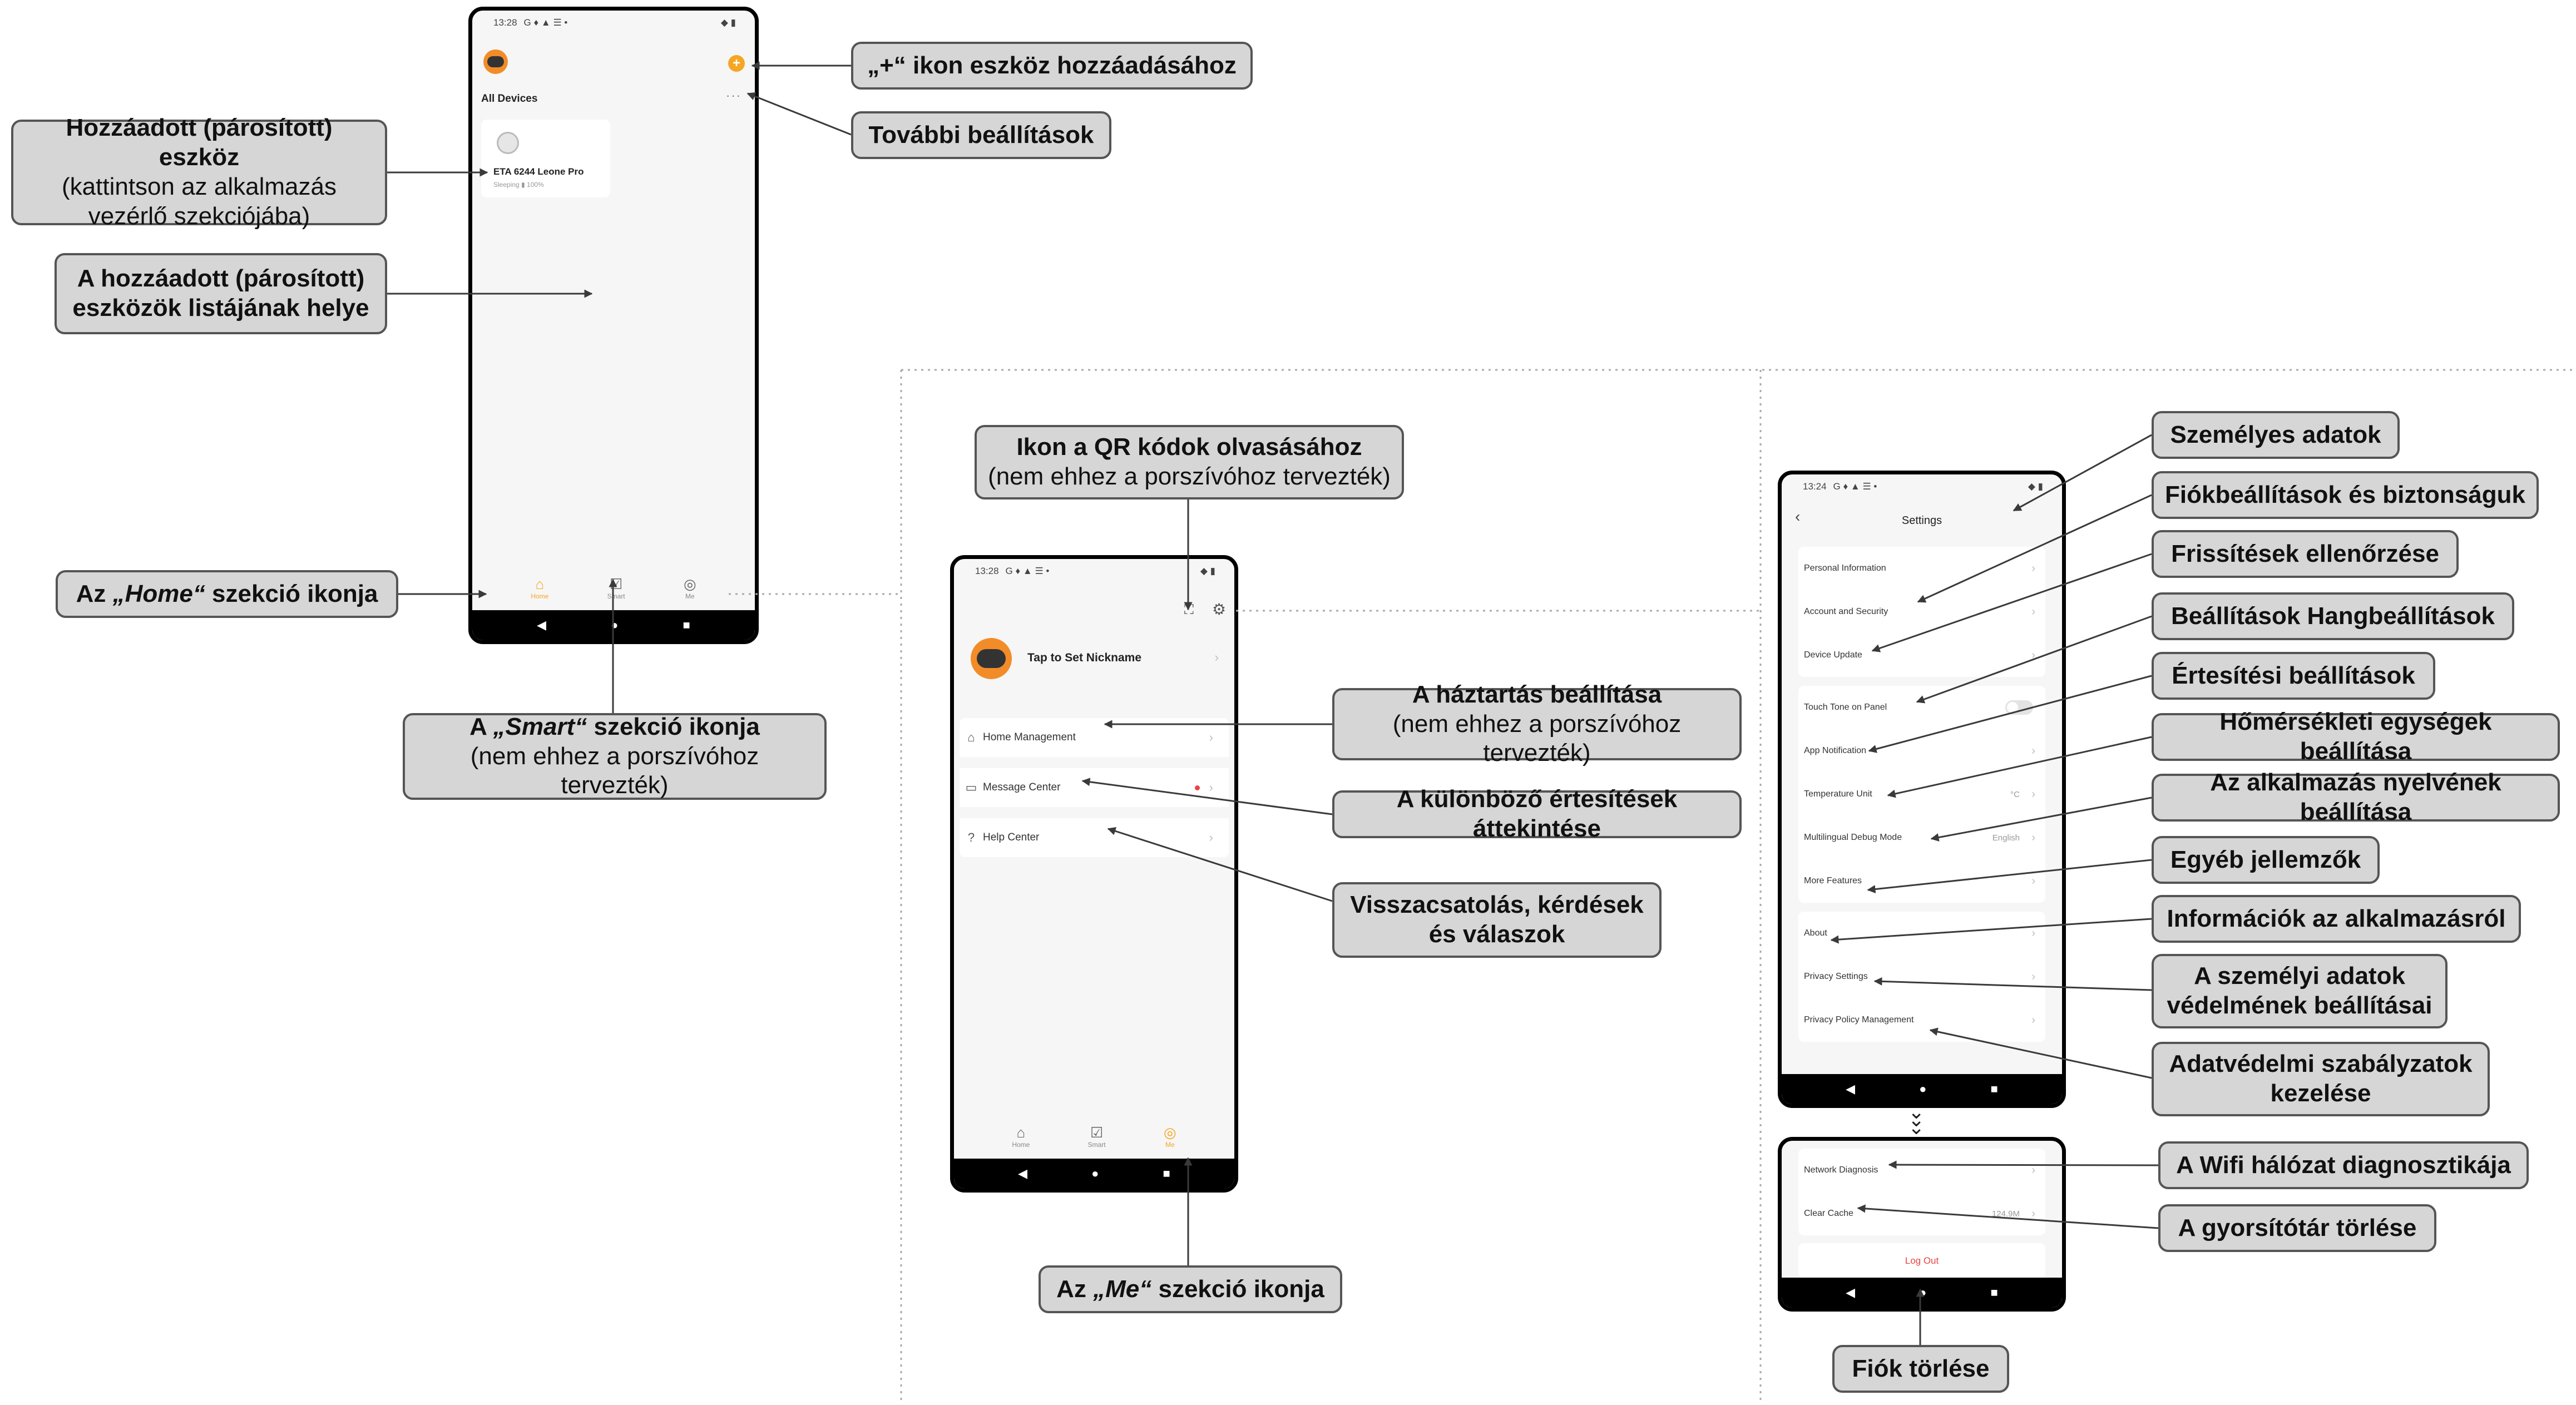 The image size is (2576, 1405). I want to click on settings-row-value: 124.9M, so click(2005, 1214).